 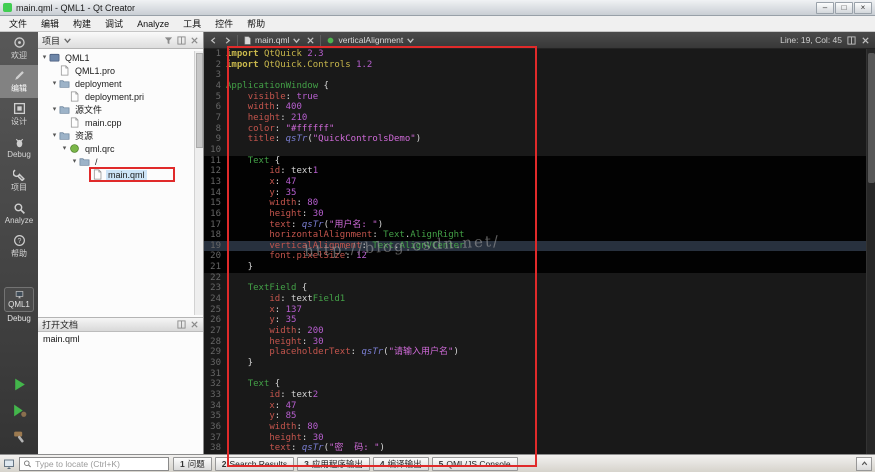 What do you see at coordinates (539, 374) in the screenshot?
I see `code-line-31: 31` at bounding box center [539, 374].